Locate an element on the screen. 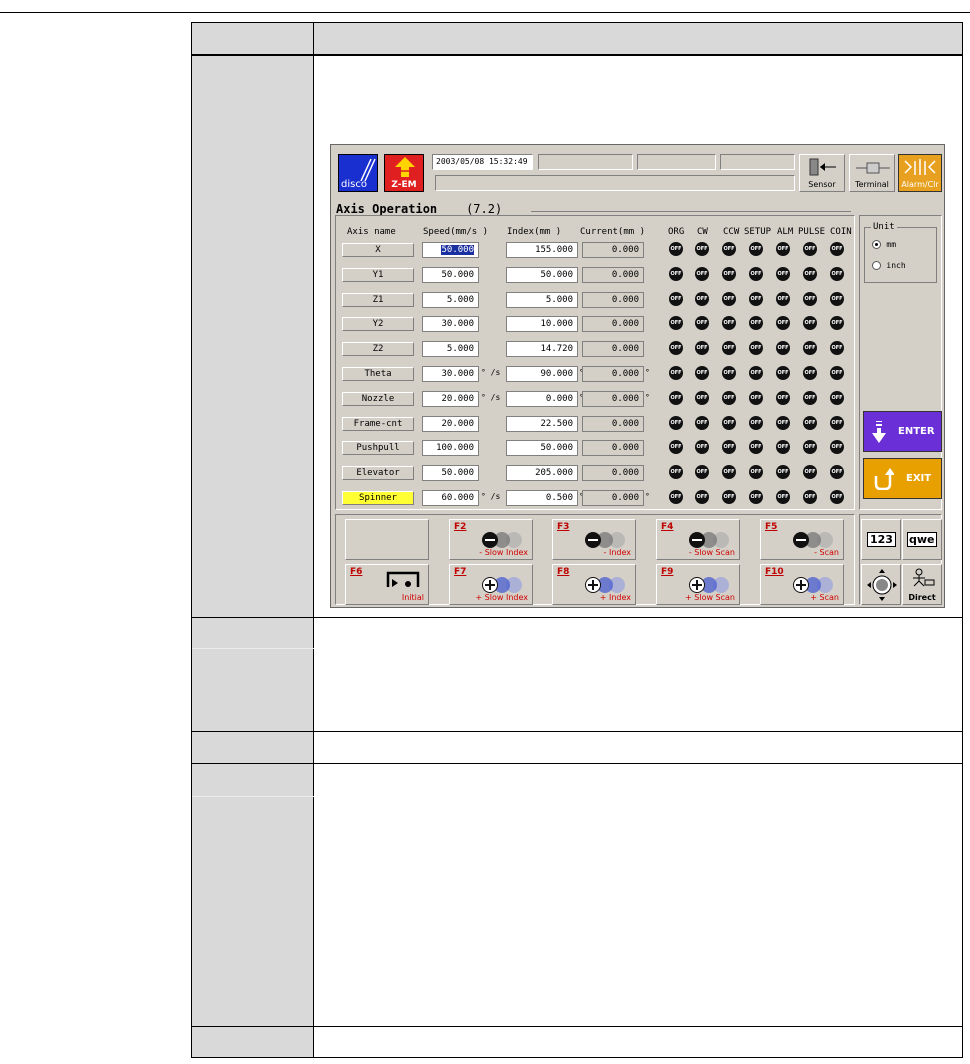 The width and height of the screenshot is (970, 1064). terminal-button: Terminal is located at coordinates (872, 173).